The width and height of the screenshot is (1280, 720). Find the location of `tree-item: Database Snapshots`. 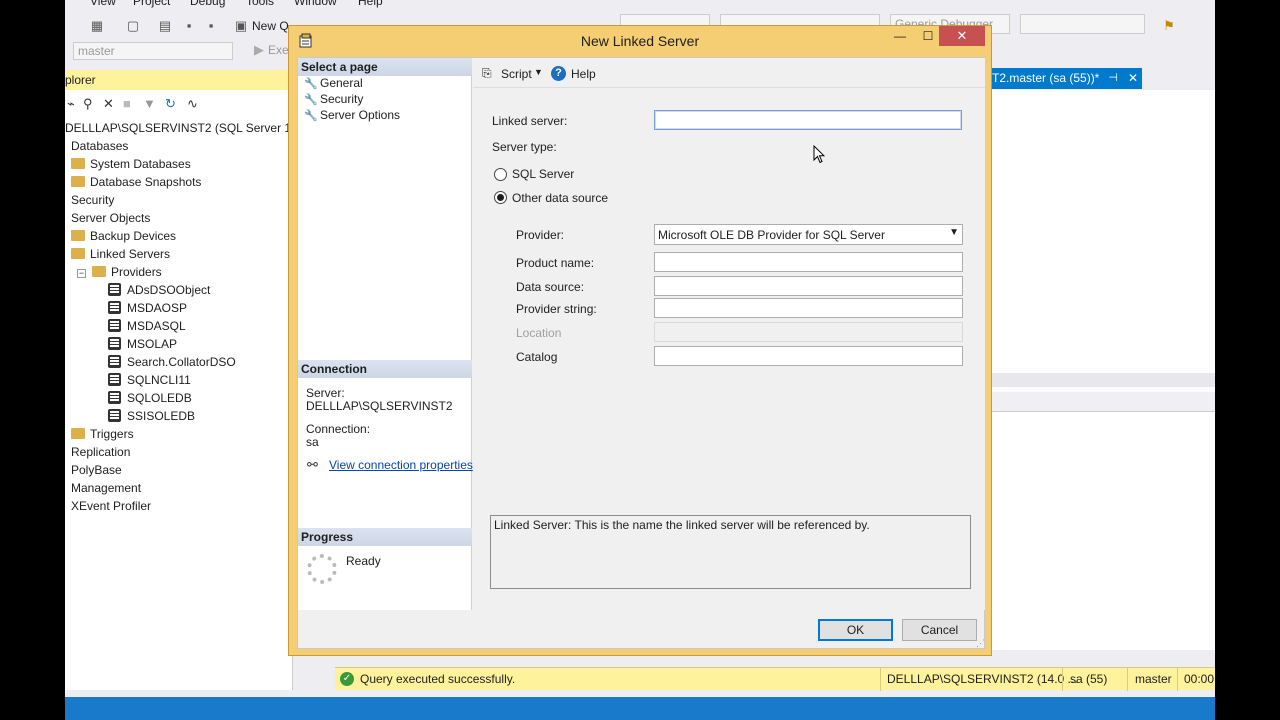

tree-item: Database Snapshots is located at coordinates (136, 182).